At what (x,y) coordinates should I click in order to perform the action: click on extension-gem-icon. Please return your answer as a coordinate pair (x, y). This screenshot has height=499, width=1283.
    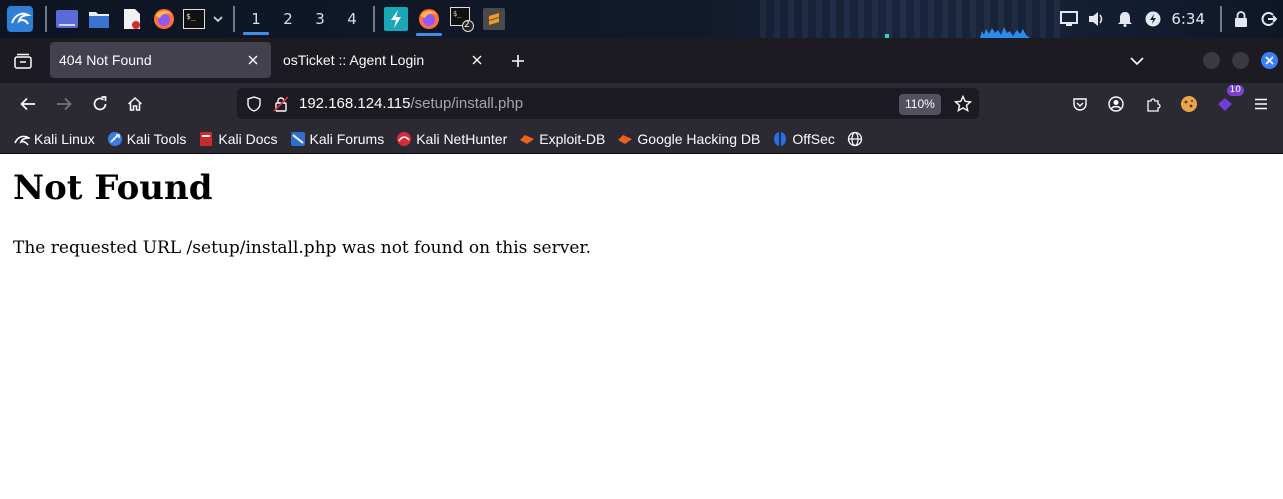
    Looking at the image, I should click on (1225, 104).